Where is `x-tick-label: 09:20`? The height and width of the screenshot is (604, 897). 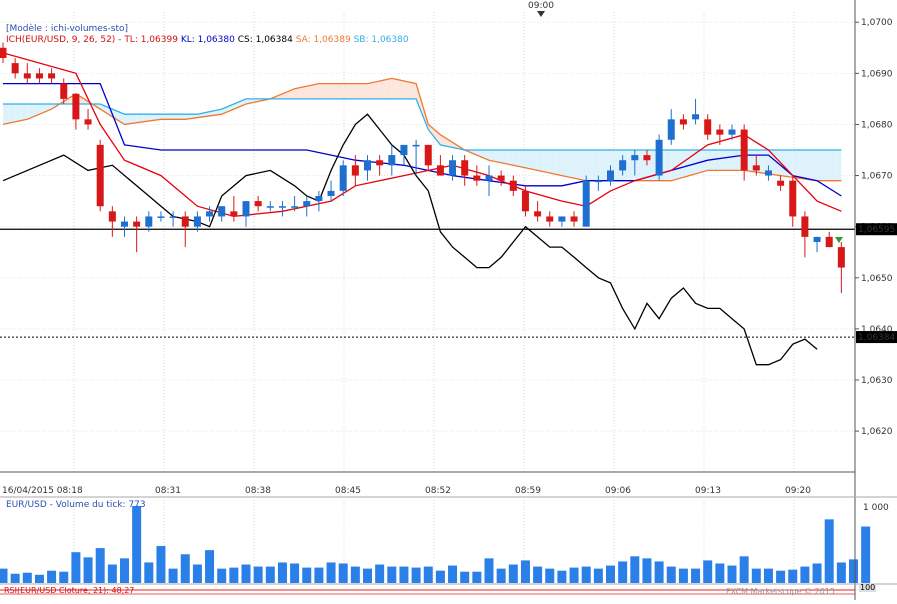 x-tick-label: 09:20 is located at coordinates (798, 491).